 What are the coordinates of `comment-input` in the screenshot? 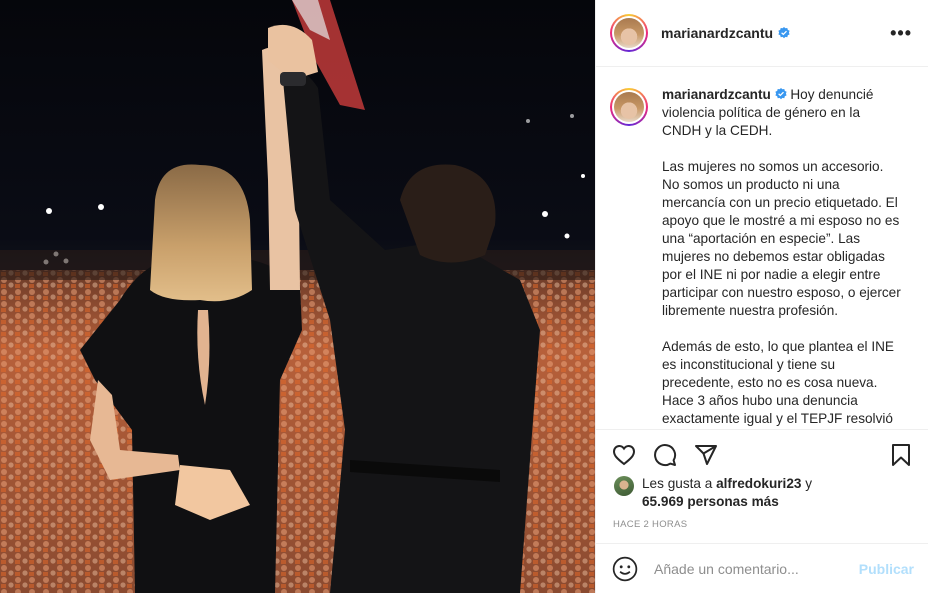 It's located at (756, 568).